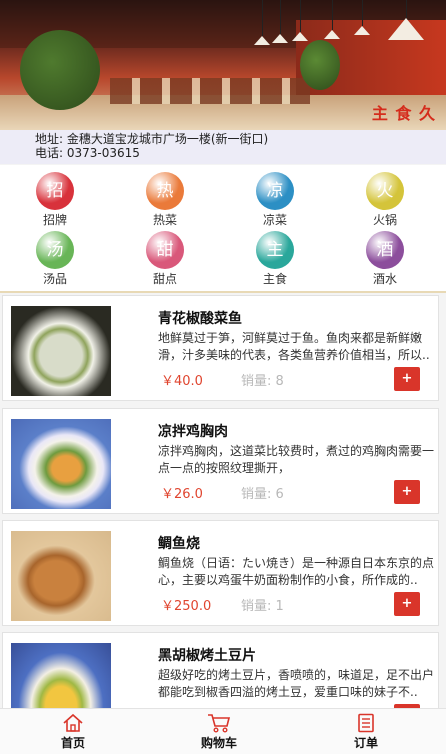 Image resolution: width=446 pixels, height=754 pixels. I want to click on category-icon: 主, so click(275, 250).